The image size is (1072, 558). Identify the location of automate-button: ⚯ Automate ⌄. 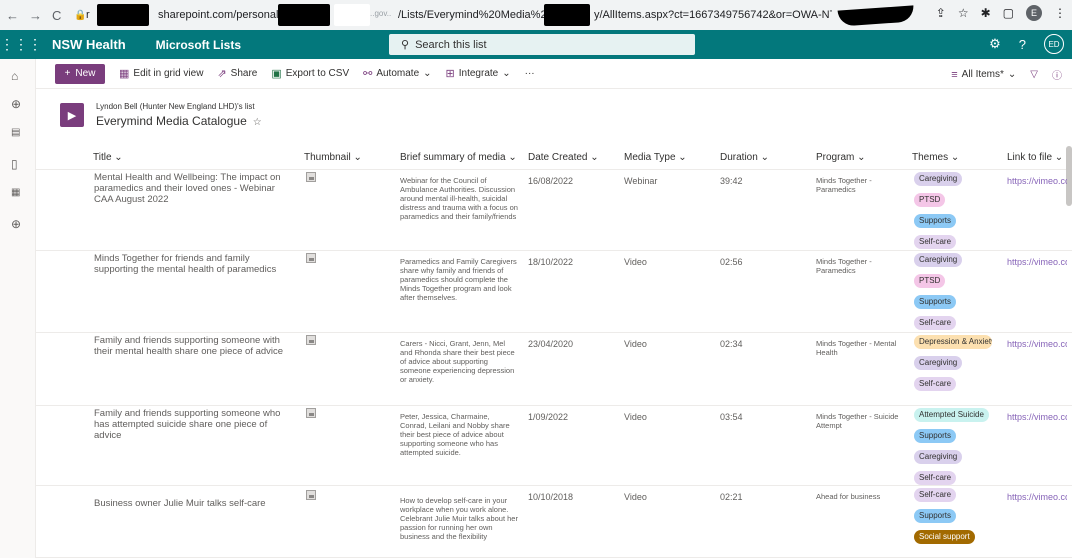
(397, 73).